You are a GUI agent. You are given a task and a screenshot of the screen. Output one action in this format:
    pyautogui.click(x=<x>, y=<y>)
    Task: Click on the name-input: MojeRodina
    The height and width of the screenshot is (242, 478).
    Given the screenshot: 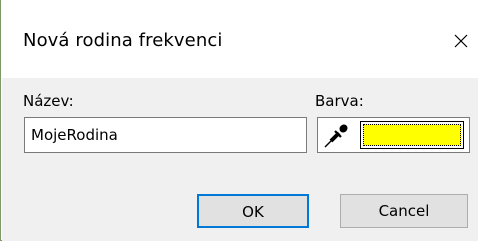 What is the action you would take?
    pyautogui.click(x=165, y=135)
    